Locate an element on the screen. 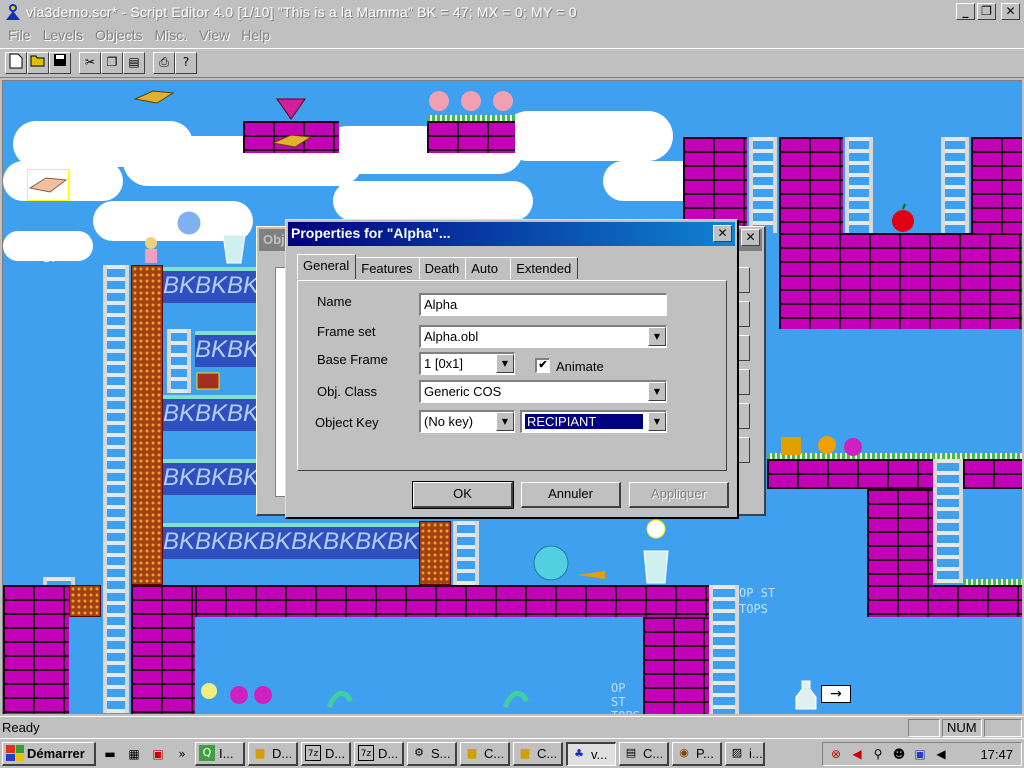 The width and height of the screenshot is (1024, 768). snake-icon is located at coordinates (340, 699).